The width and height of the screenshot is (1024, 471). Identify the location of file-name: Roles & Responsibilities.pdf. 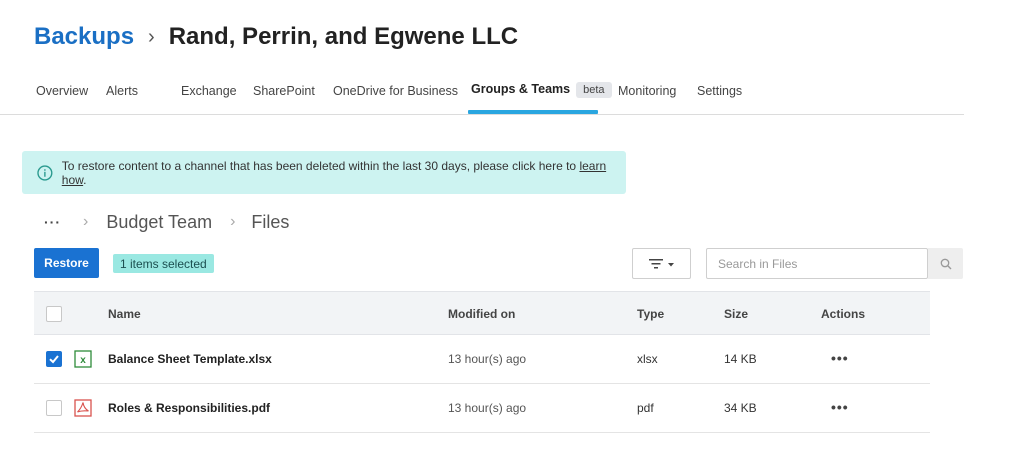
(189, 408).